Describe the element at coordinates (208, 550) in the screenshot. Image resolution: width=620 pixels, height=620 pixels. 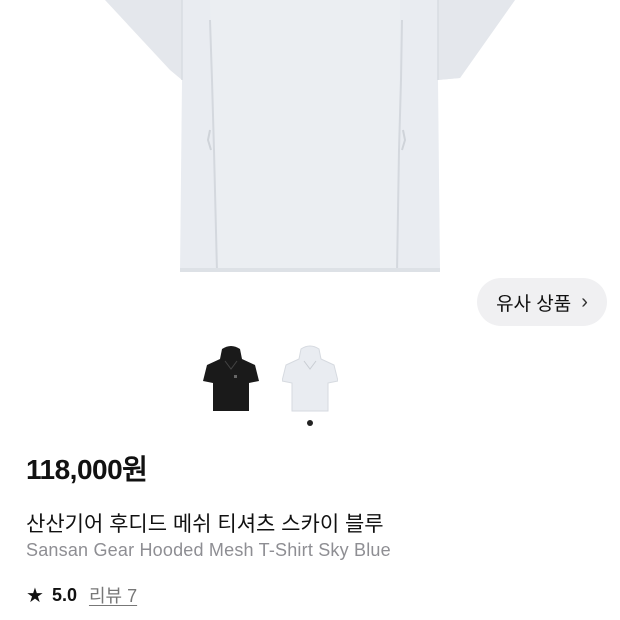
I see `product-name-english: Sansan Gear Hooded Mesh T-Shirt Sky Blue` at that location.